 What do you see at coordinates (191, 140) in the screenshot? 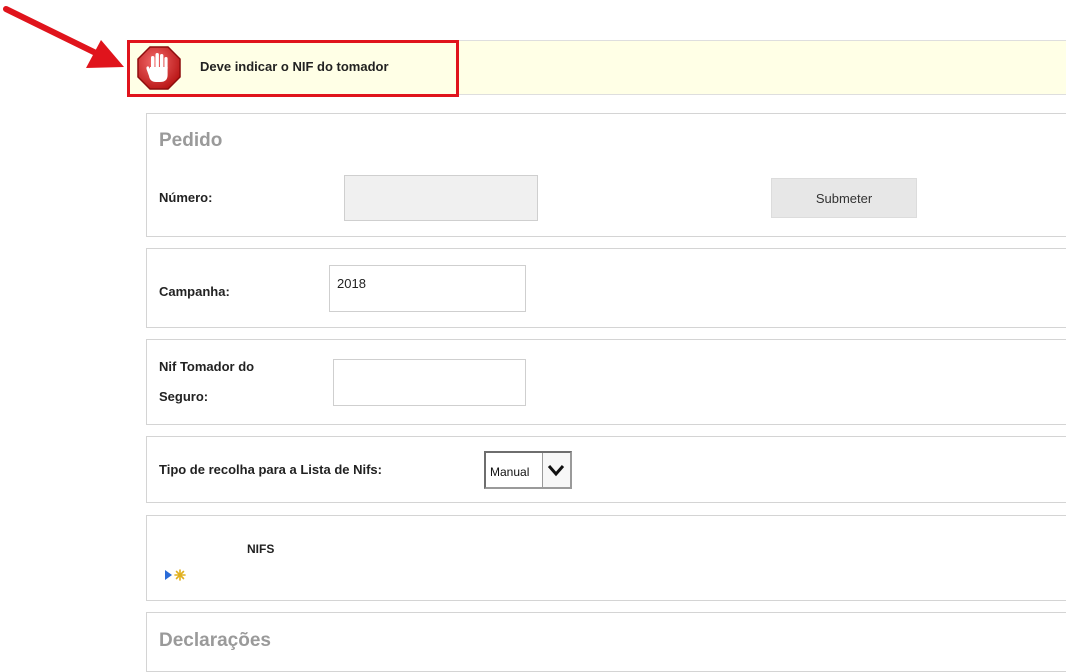
I see `pedido-title: Pedido` at bounding box center [191, 140].